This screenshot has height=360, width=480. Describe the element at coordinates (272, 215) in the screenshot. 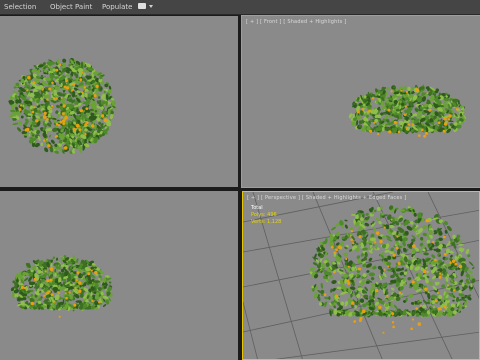

I see `stats-polys-value: 496` at that location.